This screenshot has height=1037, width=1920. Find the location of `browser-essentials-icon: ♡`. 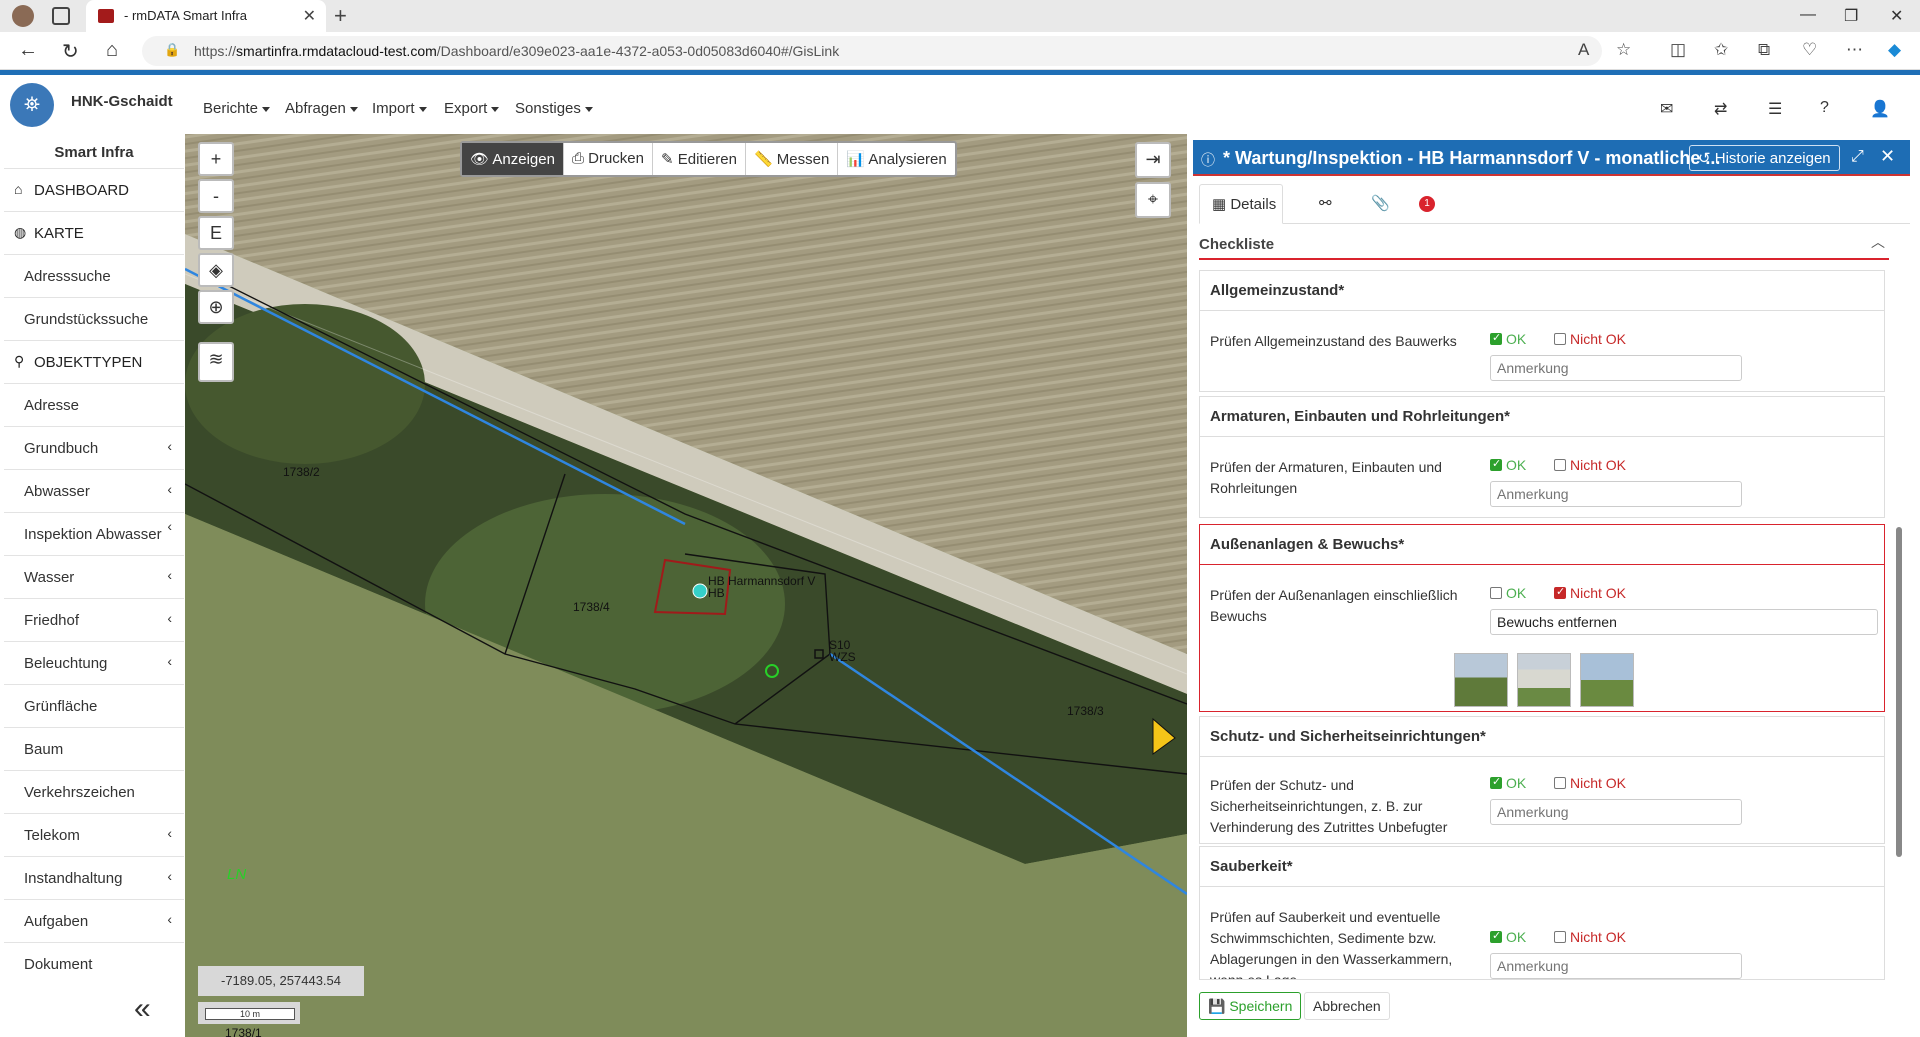

browser-essentials-icon: ♡ is located at coordinates (1809, 50).